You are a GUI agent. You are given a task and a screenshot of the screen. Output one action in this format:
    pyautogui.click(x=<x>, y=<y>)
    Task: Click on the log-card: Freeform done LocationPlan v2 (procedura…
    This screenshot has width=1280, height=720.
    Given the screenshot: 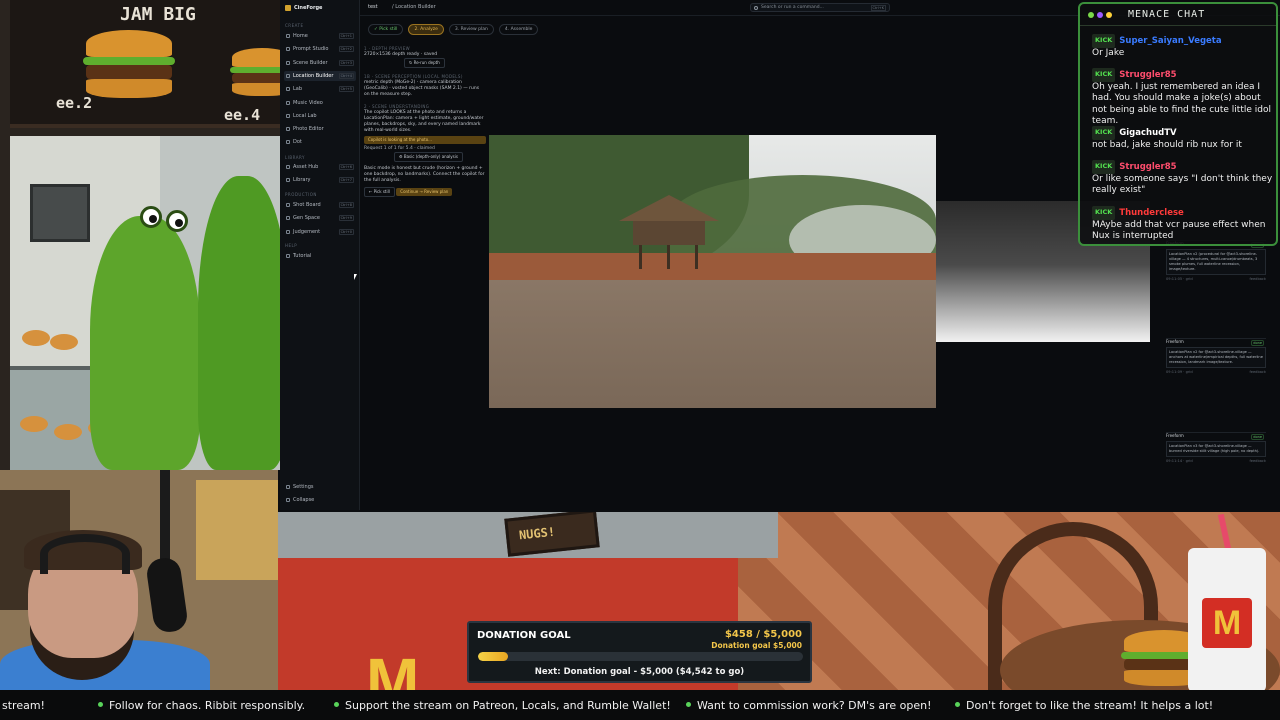 What is the action you would take?
    pyautogui.click(x=1216, y=260)
    